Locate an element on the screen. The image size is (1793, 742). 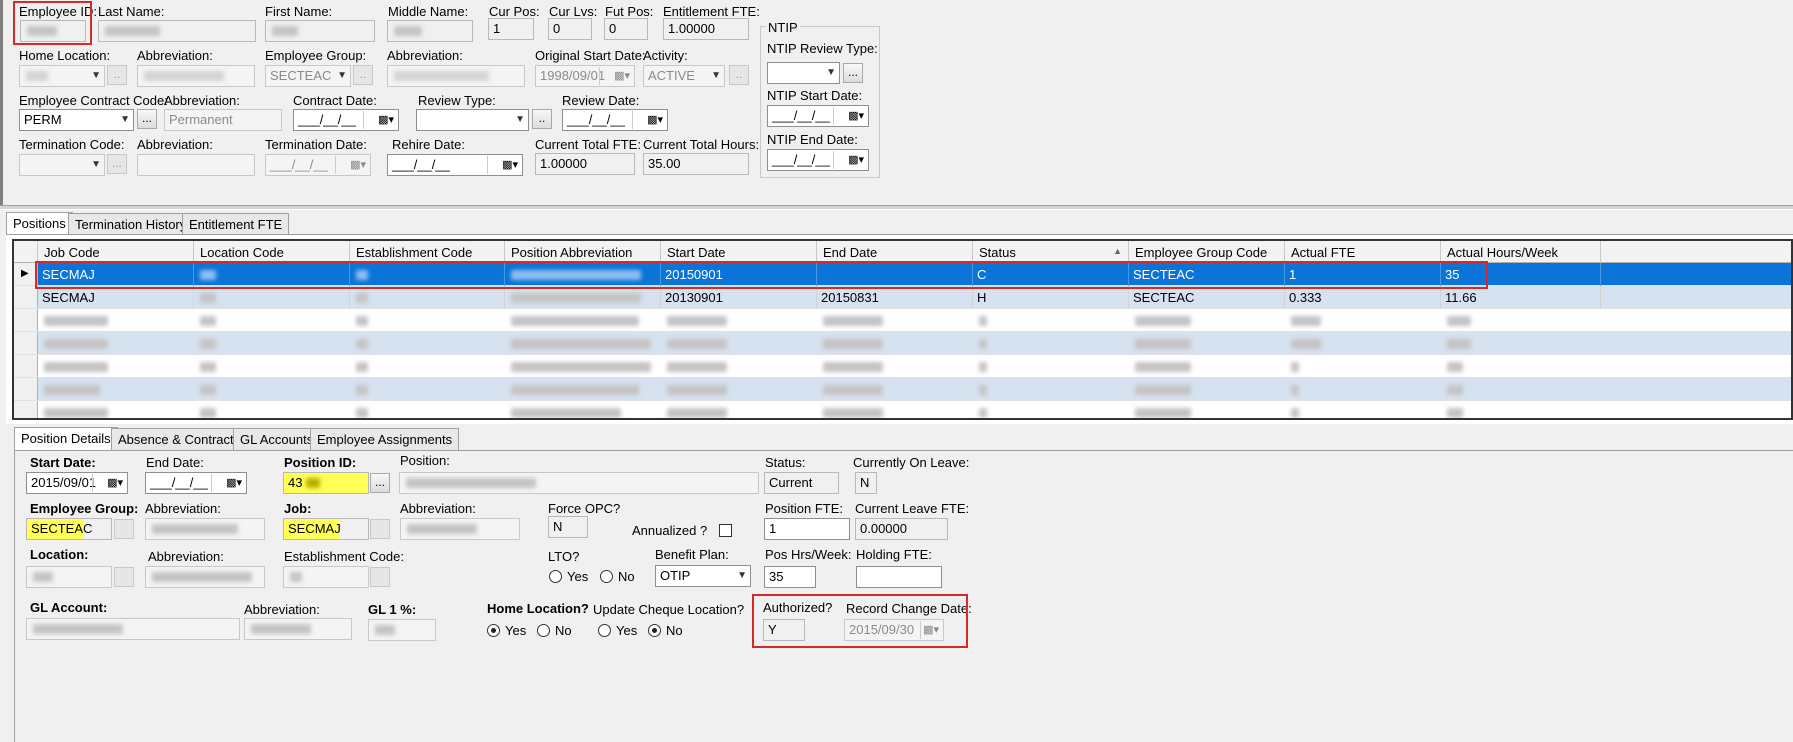
col-actual-hours: Actual Hours/Week is located at coordinates (1521, 252).